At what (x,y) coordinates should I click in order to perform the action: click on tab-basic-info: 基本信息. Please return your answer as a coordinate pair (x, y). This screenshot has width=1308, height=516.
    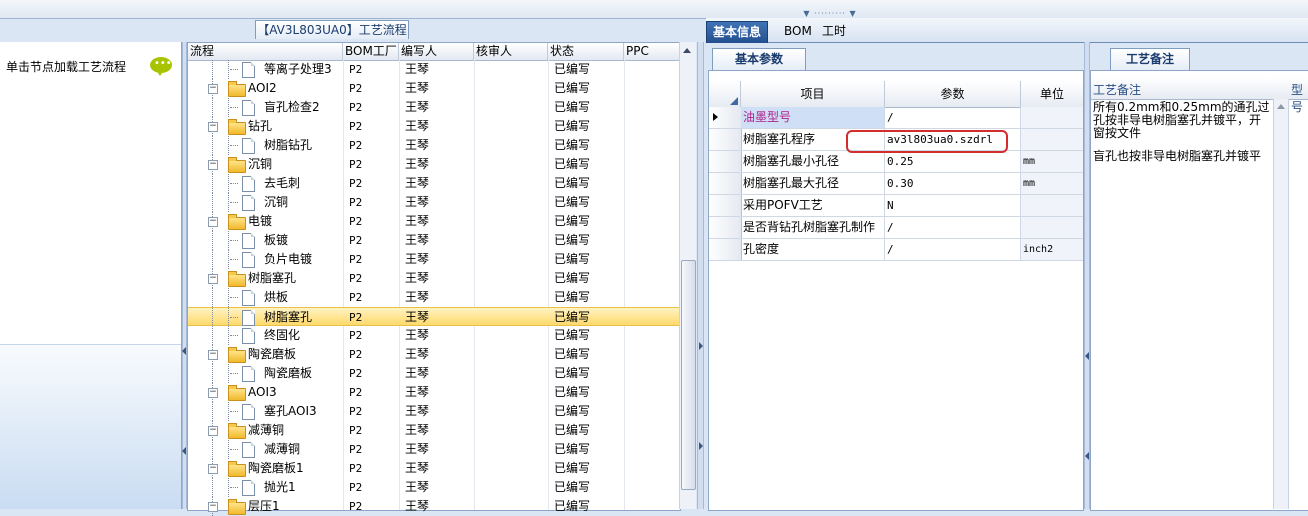
    Looking at the image, I should click on (737, 32).